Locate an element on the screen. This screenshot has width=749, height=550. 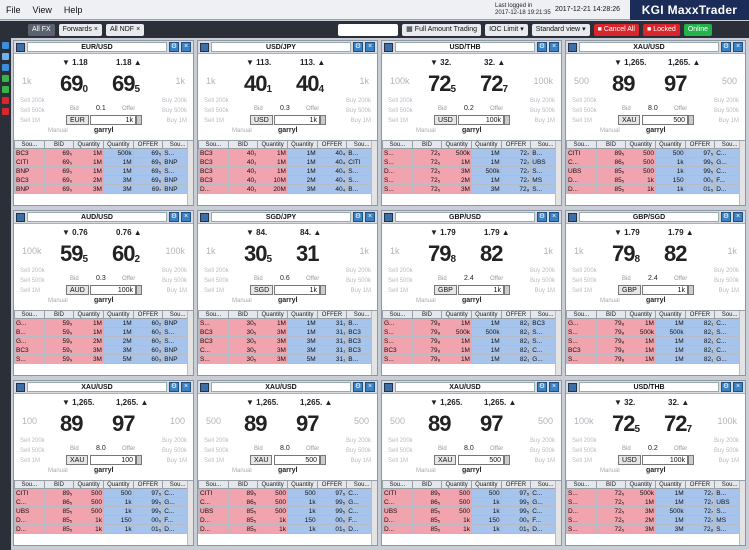
amount-input: 1k is located at coordinates (297, 120).